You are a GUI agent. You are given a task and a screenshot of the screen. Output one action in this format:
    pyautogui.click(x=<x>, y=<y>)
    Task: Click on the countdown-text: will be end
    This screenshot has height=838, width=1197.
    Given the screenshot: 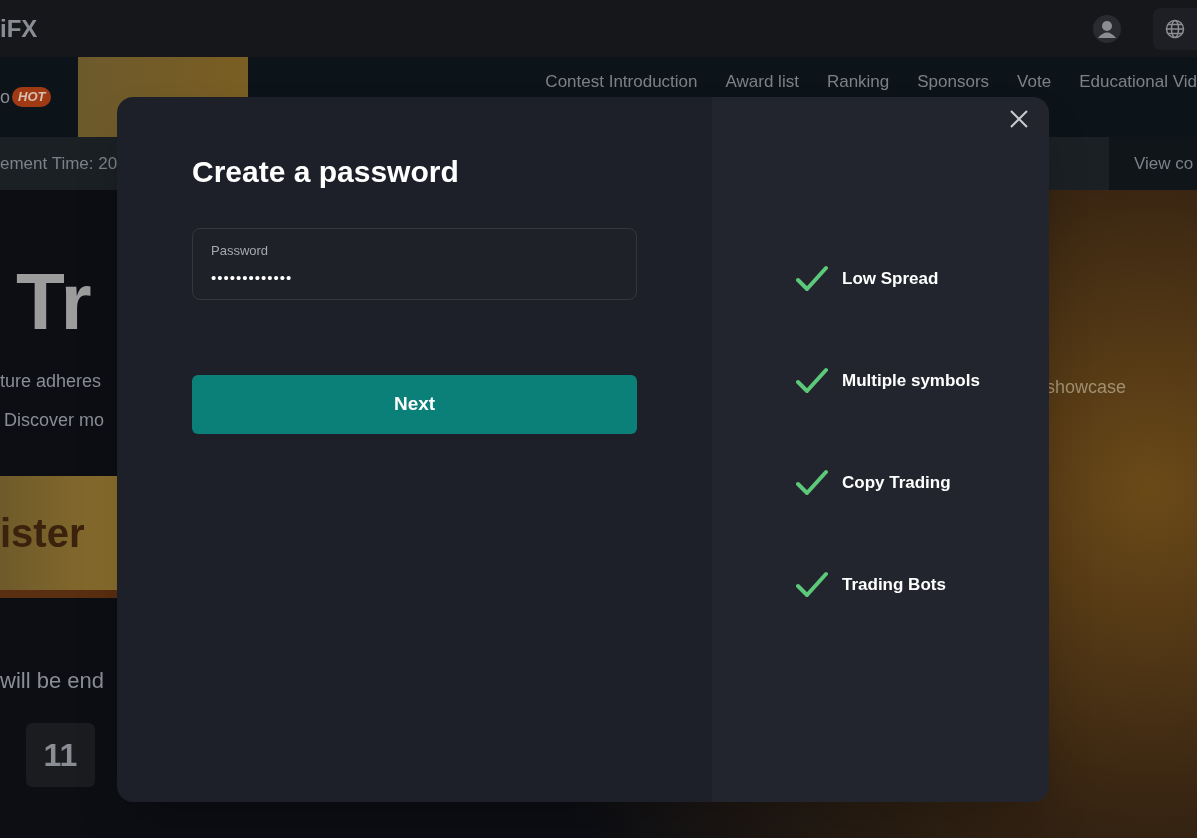 What is the action you would take?
    pyautogui.click(x=52, y=681)
    